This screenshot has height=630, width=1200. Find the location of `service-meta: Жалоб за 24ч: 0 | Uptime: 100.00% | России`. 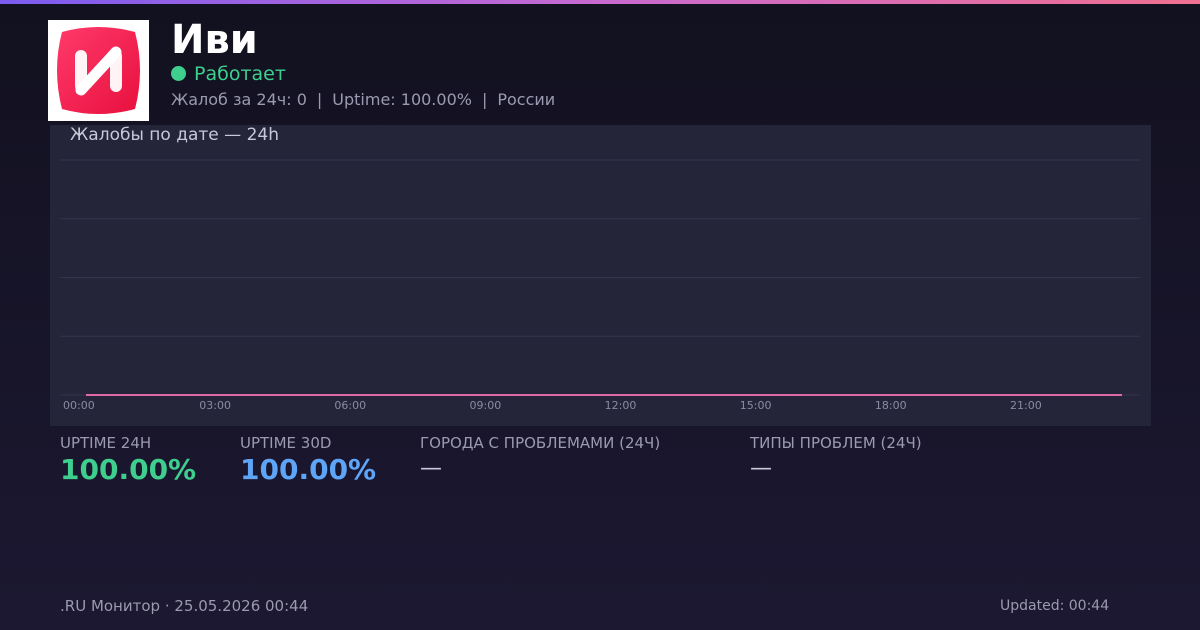

service-meta: Жалоб за 24ч: 0 | Uptime: 100.00% | России is located at coordinates (363, 100).